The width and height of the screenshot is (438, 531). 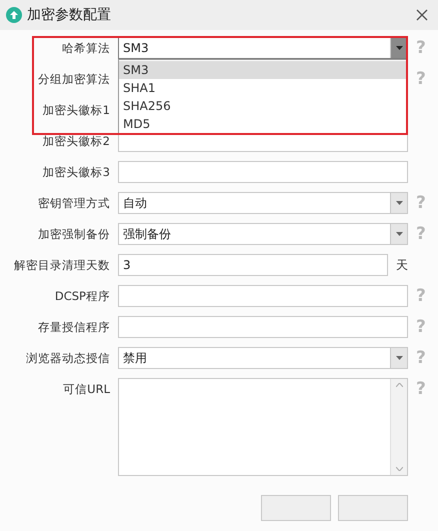 What do you see at coordinates (263, 234) in the screenshot?
I see `select-field: 强制备份` at bounding box center [263, 234].